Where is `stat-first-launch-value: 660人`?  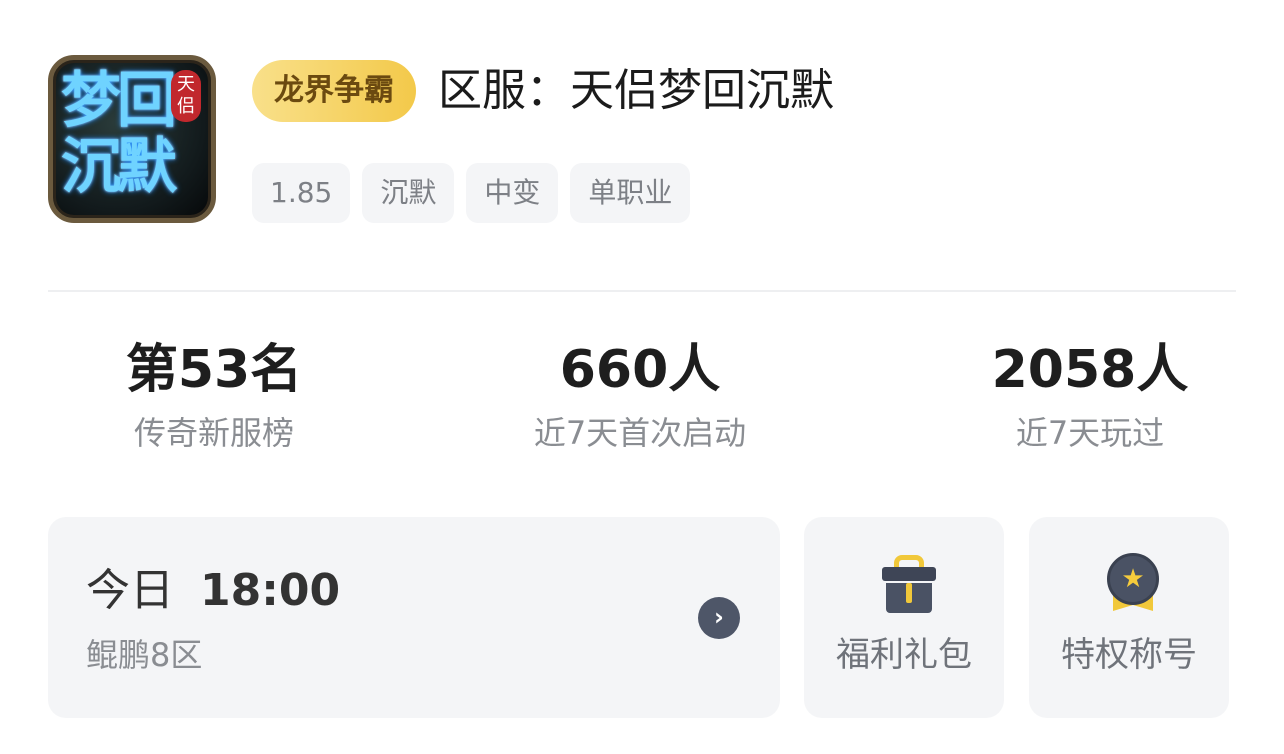 stat-first-launch-value: 660人 is located at coordinates (640, 370).